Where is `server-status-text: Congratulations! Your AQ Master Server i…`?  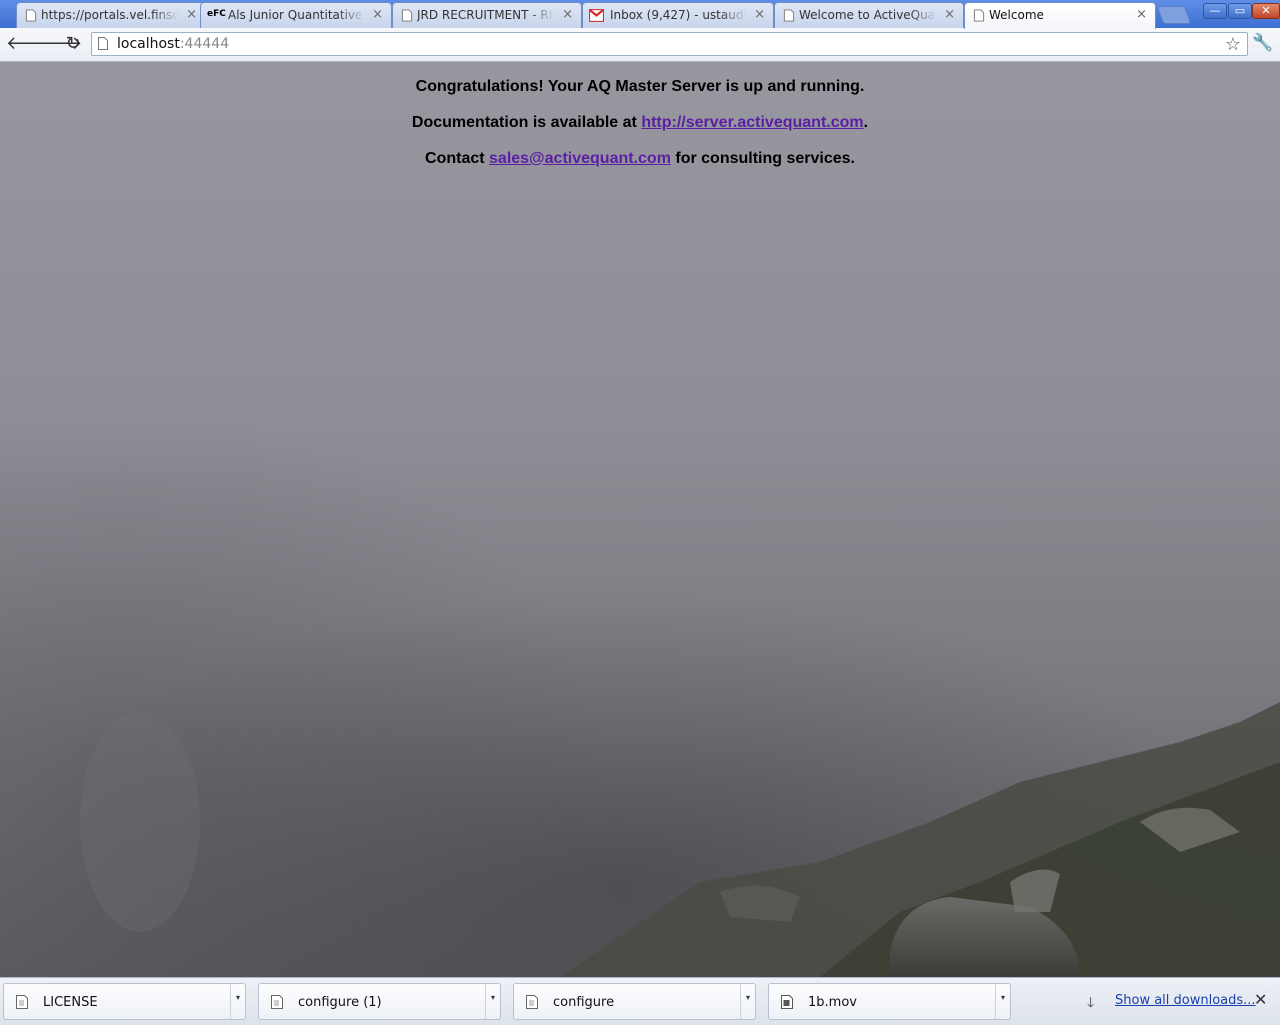 server-status-text: Congratulations! Your AQ Master Server i… is located at coordinates (640, 86).